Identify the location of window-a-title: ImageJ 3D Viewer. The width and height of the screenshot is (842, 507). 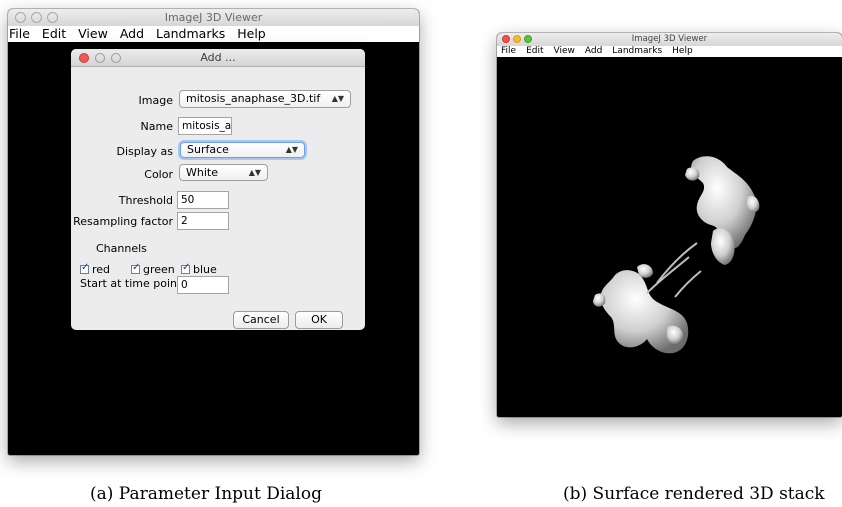
(213, 17).